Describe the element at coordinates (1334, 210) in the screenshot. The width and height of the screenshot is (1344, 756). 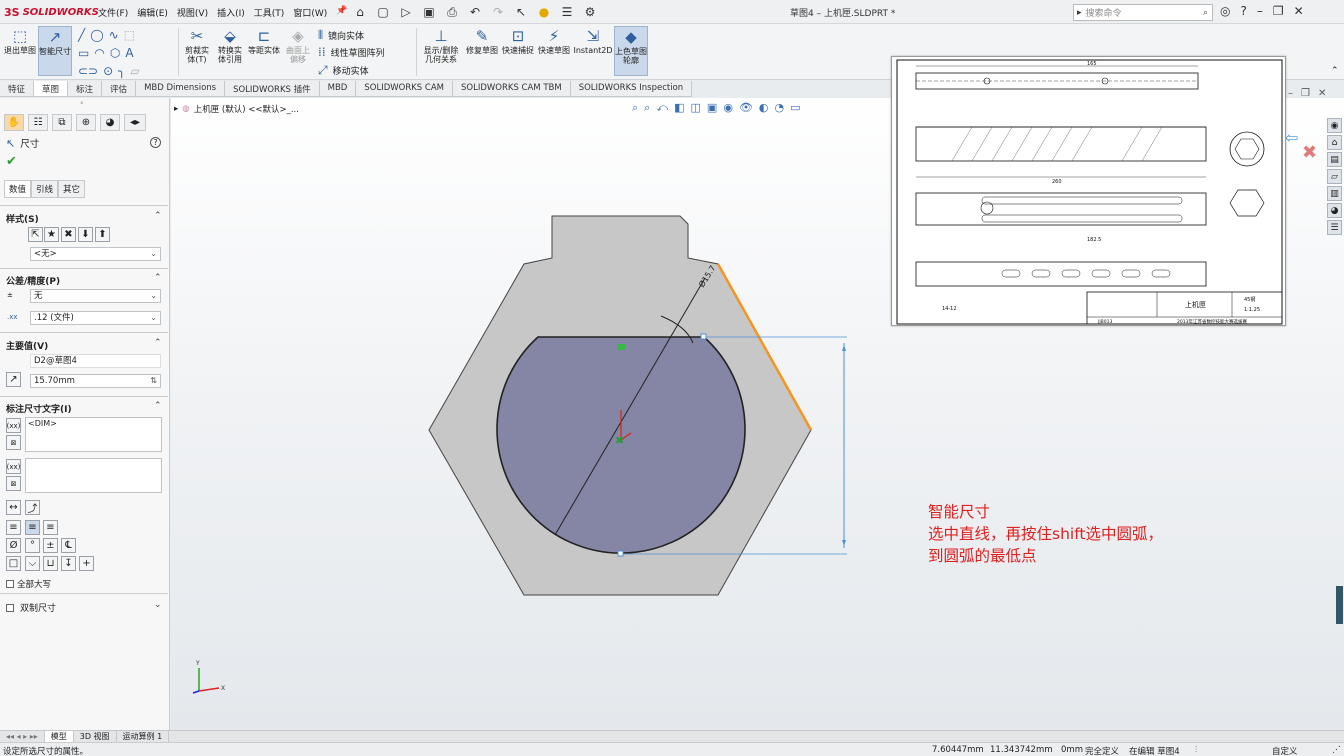
I see `appearances-icon: ◕` at that location.